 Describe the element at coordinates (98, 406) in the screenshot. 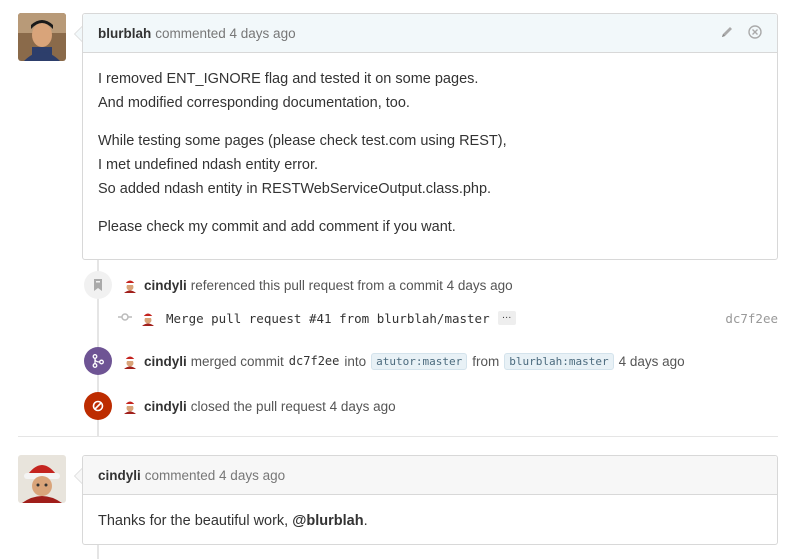

I see `closed-pr-icon` at that location.